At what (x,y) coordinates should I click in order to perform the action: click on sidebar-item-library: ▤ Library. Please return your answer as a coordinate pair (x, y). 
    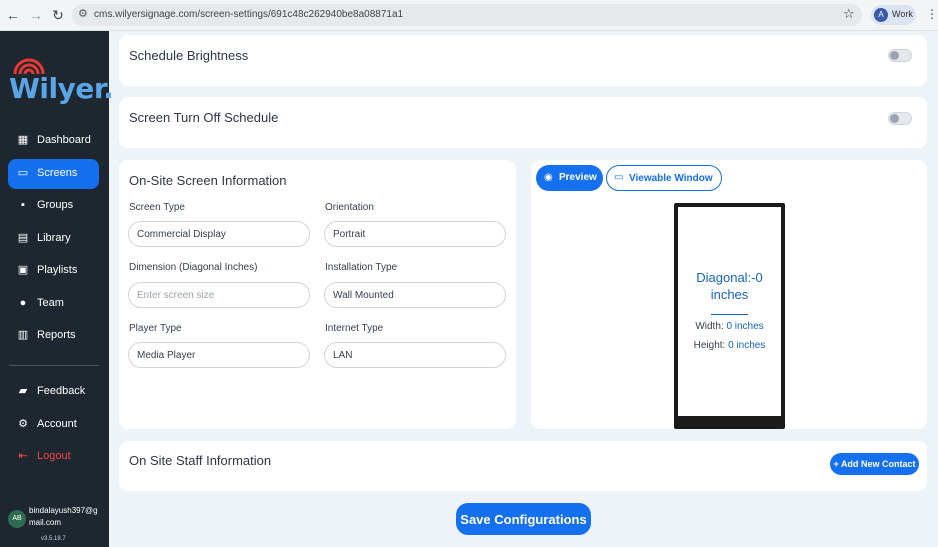
    Looking at the image, I should click on (53, 239).